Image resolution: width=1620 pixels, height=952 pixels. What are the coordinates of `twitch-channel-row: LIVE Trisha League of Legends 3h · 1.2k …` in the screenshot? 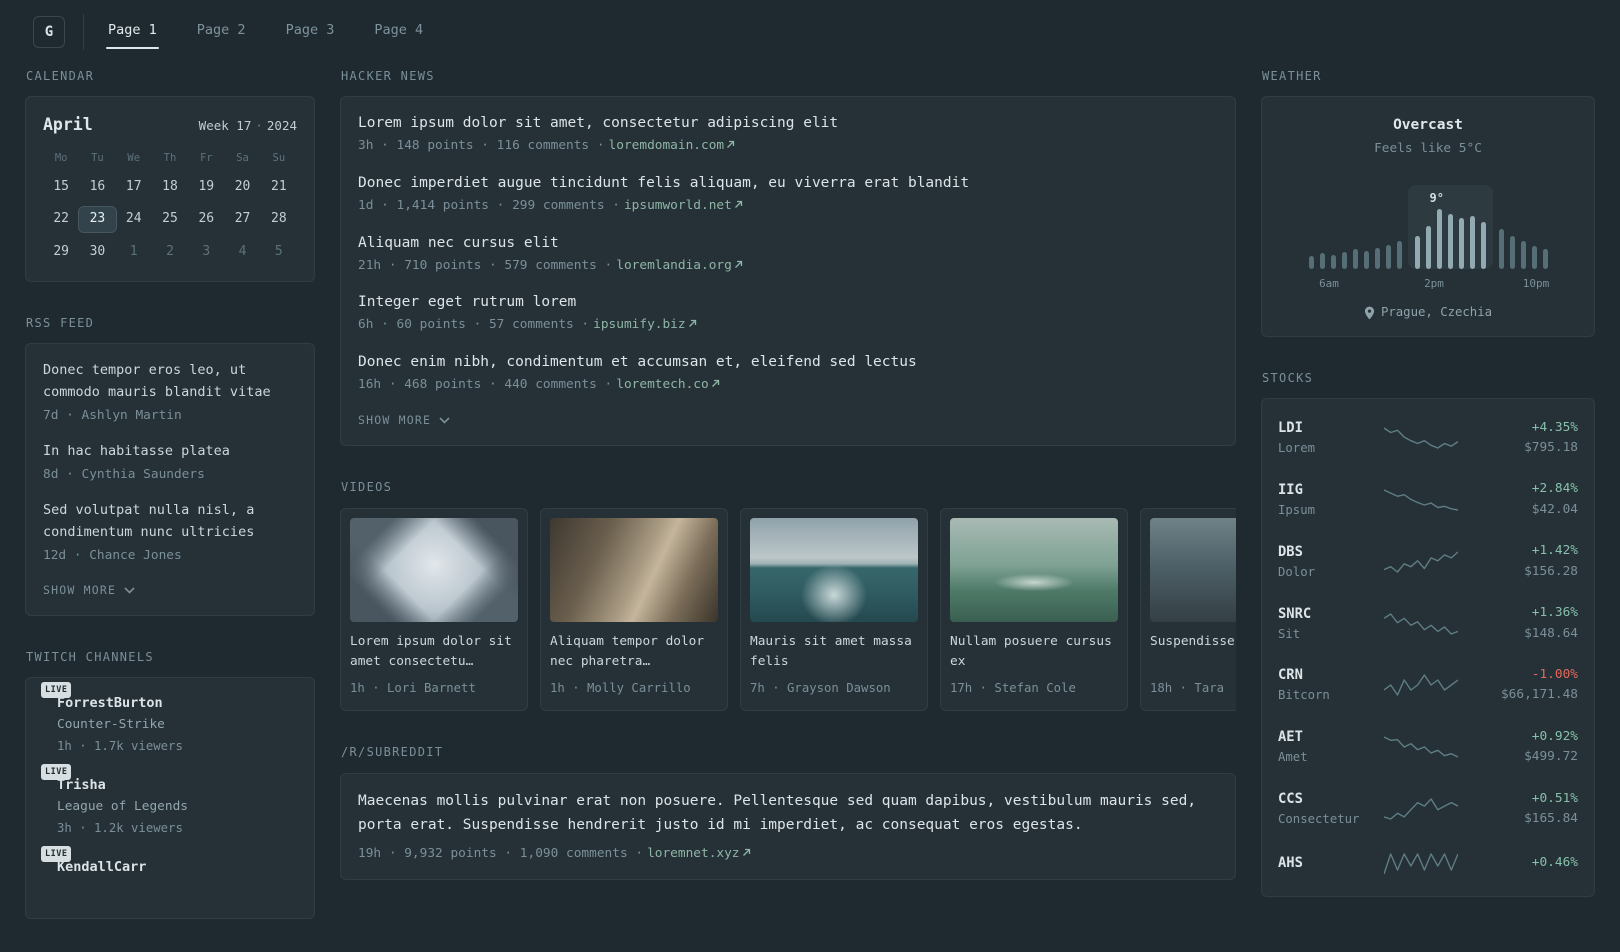 It's located at (169, 800).